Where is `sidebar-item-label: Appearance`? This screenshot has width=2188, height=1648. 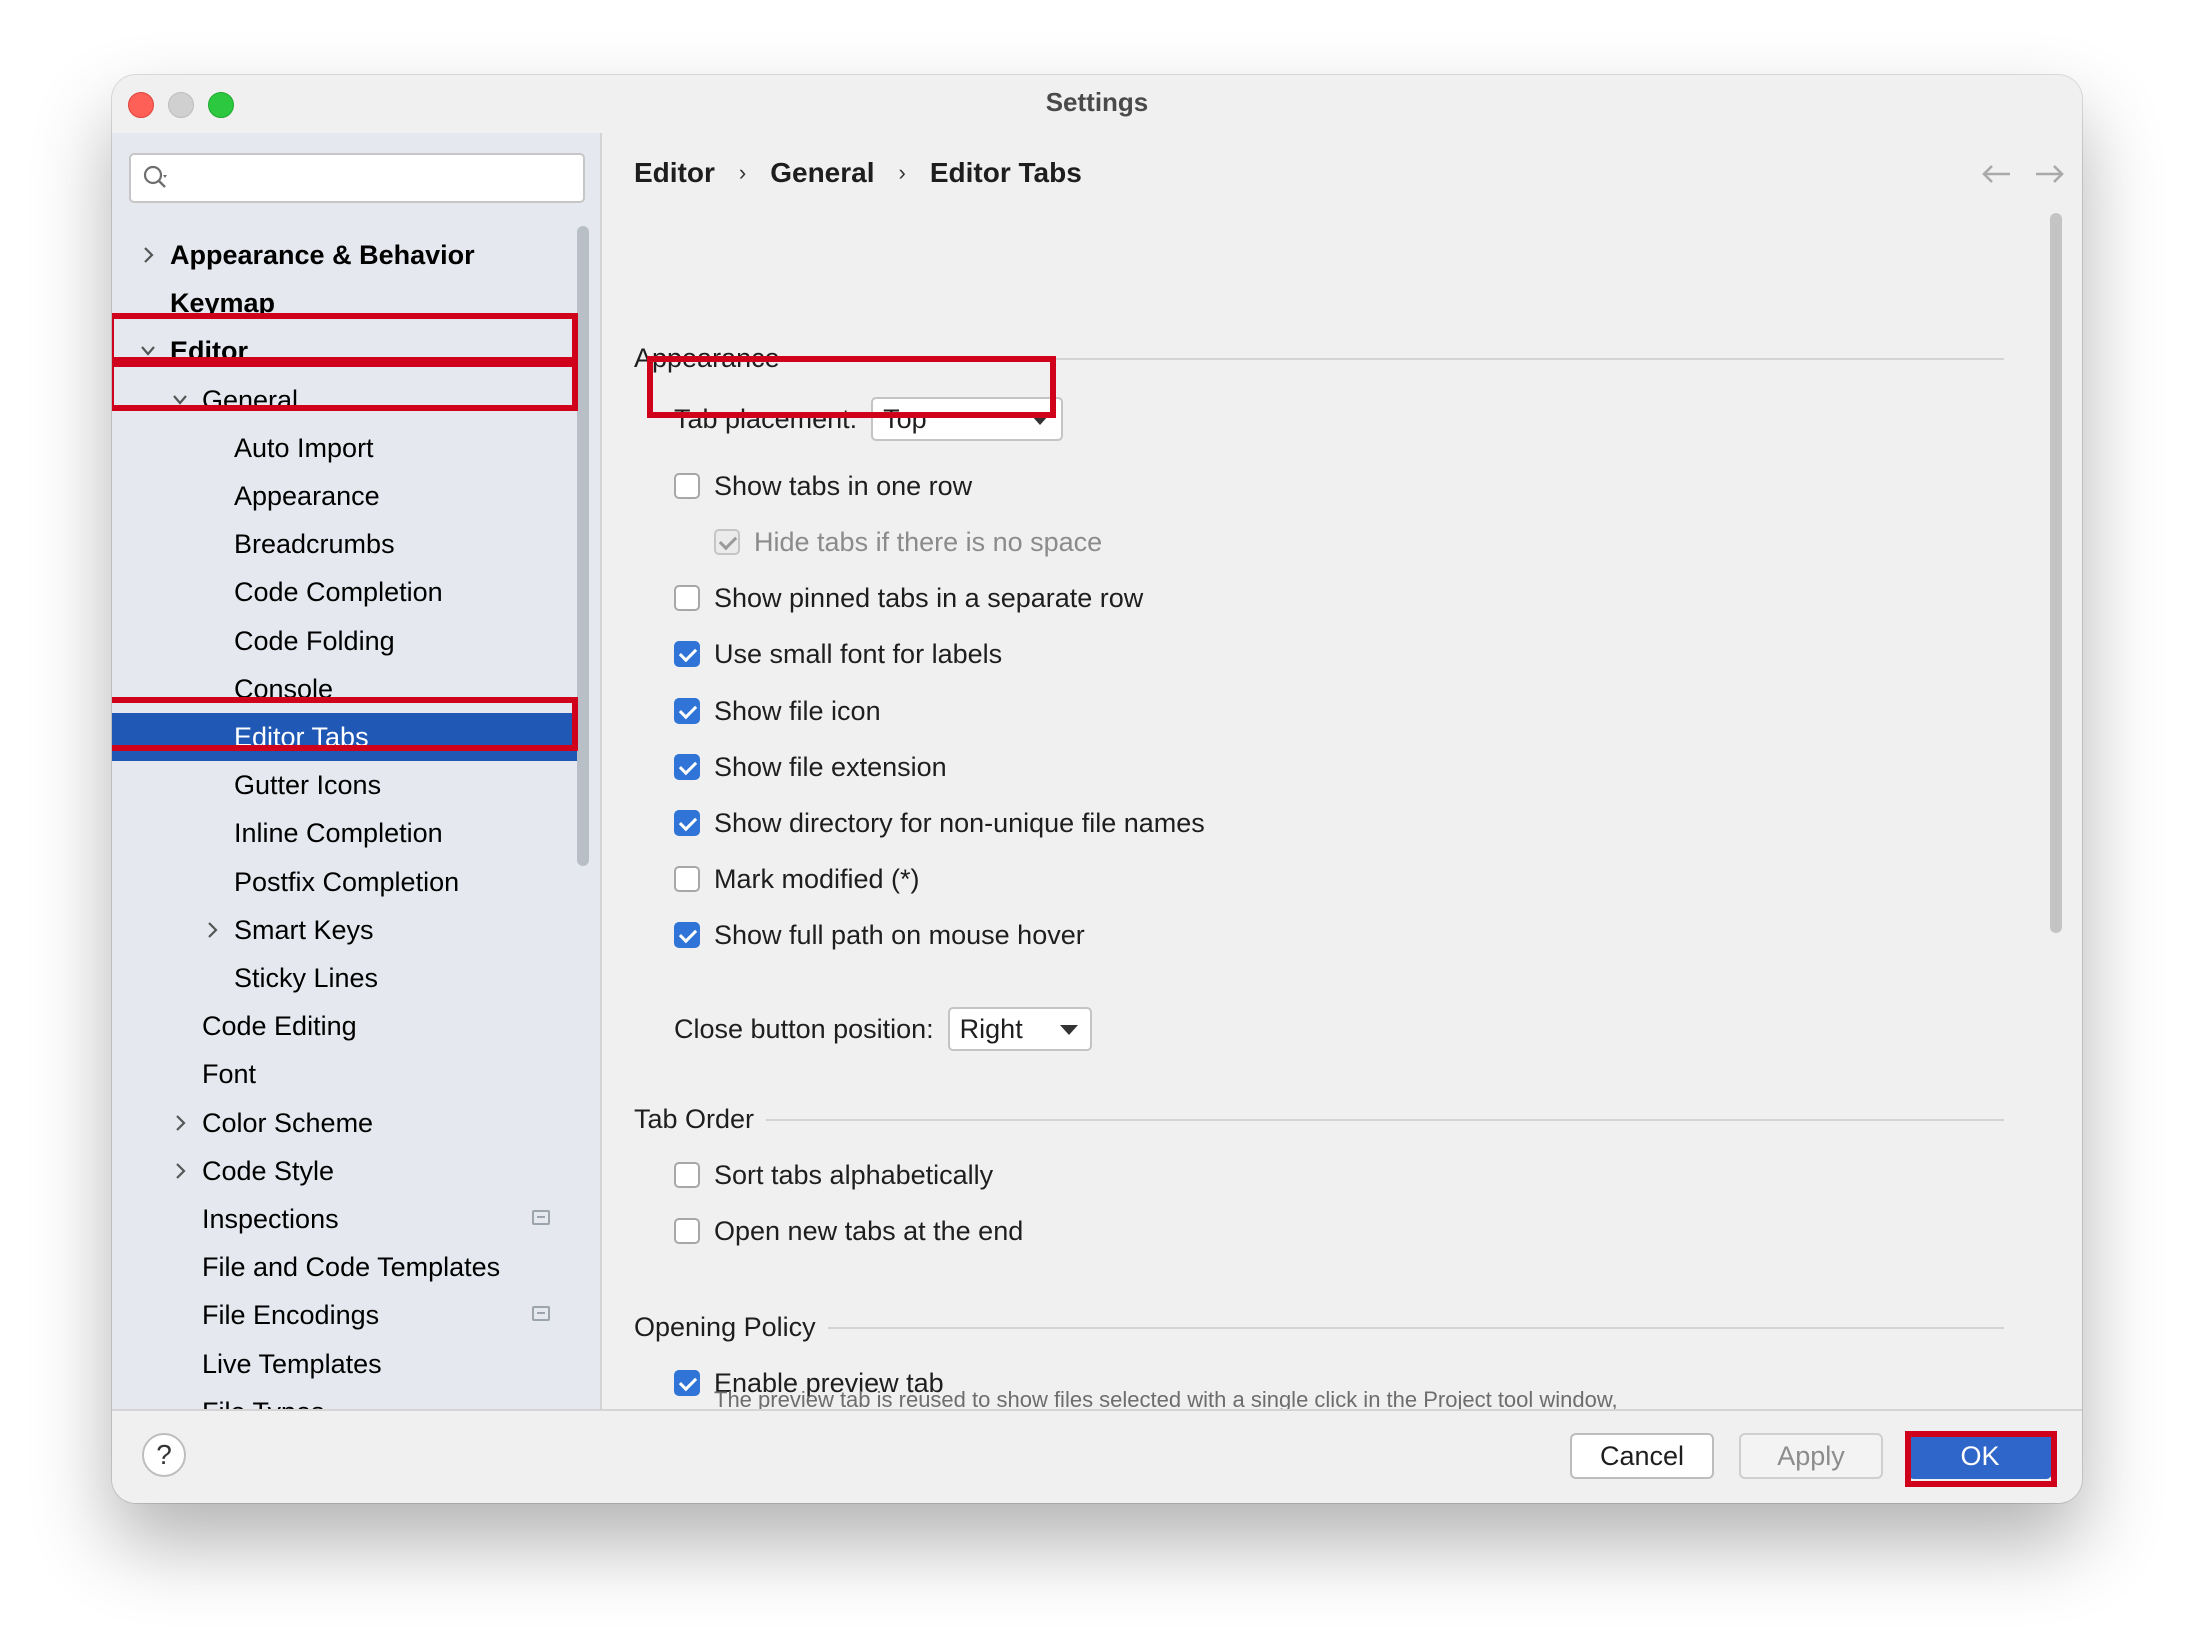 sidebar-item-label: Appearance is located at coordinates (307, 496).